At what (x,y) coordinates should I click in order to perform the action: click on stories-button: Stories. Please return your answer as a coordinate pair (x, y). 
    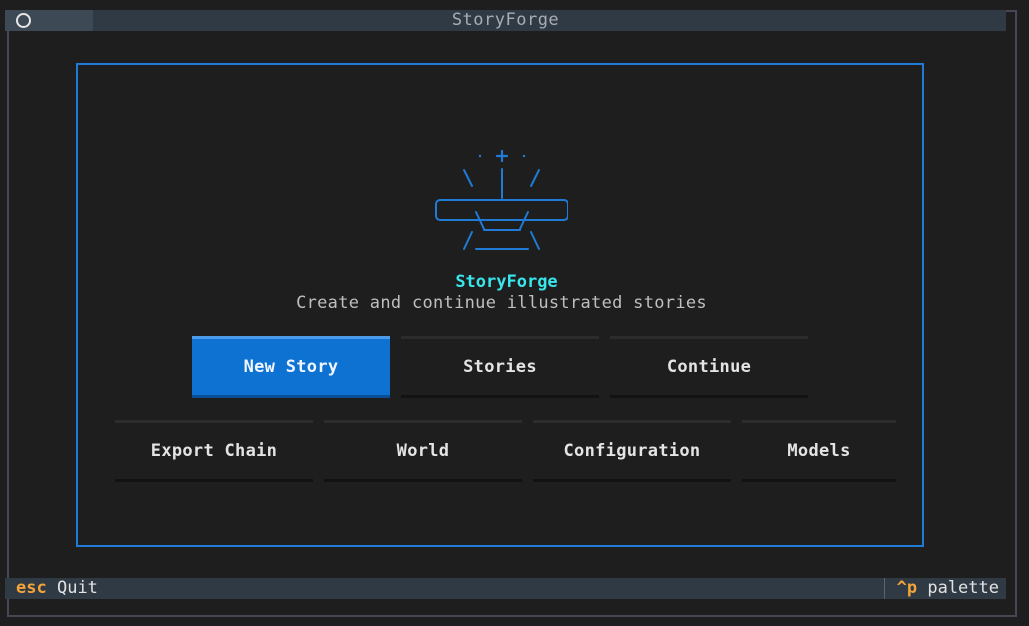
    Looking at the image, I should click on (500, 367).